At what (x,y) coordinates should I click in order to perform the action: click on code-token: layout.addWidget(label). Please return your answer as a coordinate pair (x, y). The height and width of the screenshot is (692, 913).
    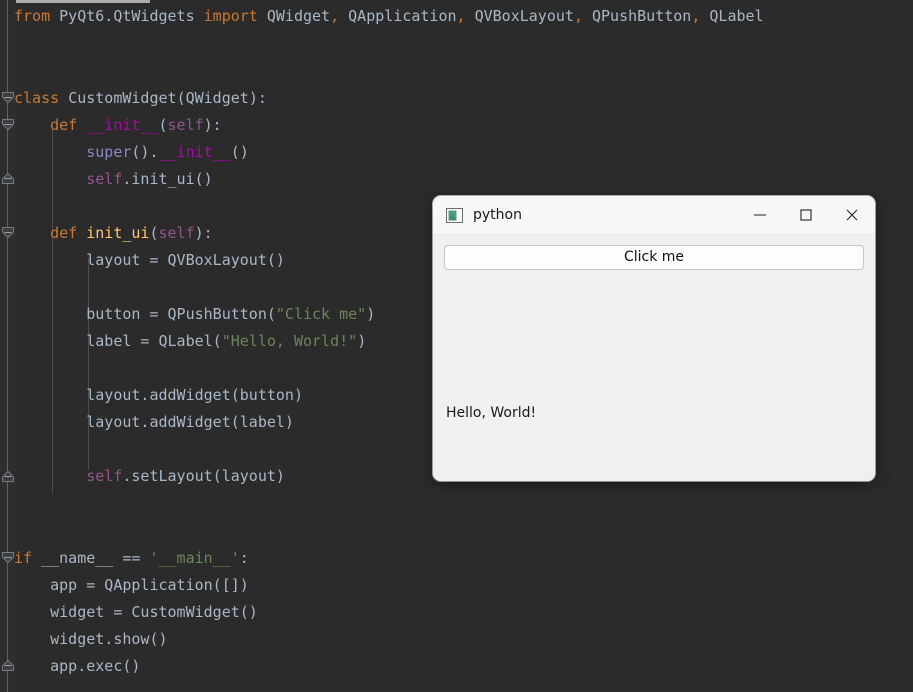
    Looking at the image, I should click on (154, 422).